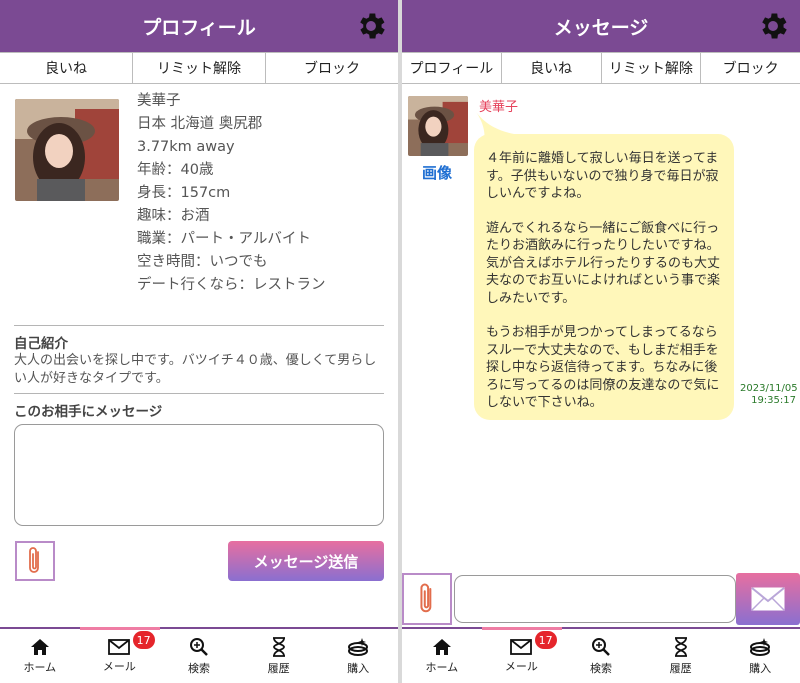  I want to click on send-button, so click(768, 599).